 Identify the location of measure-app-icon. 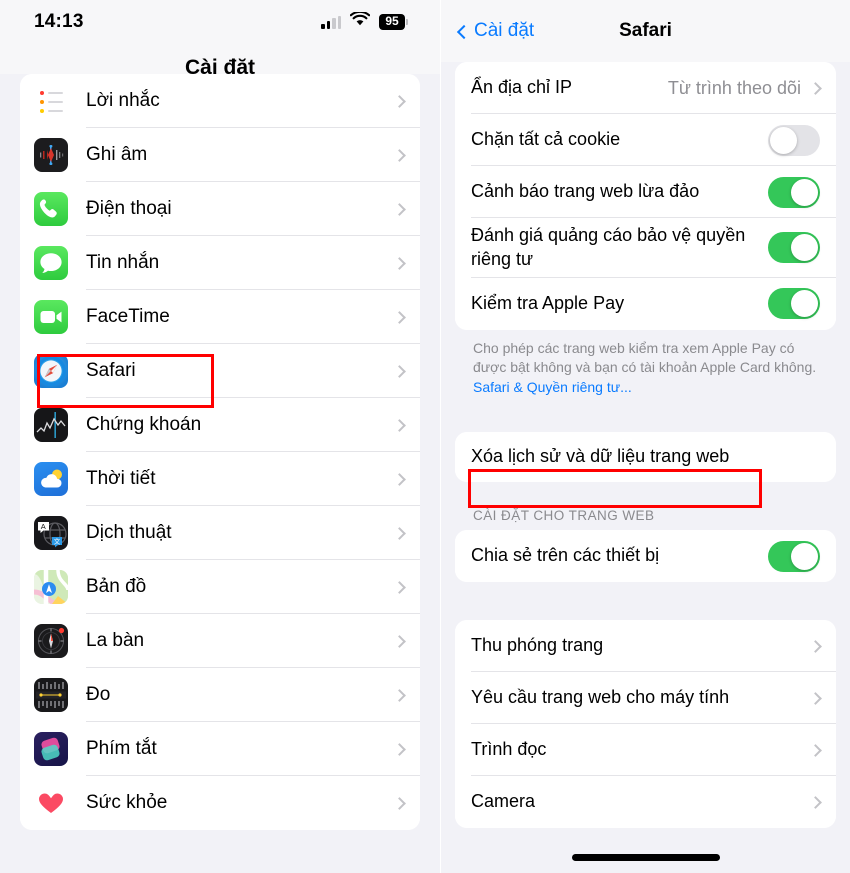
(51, 695).